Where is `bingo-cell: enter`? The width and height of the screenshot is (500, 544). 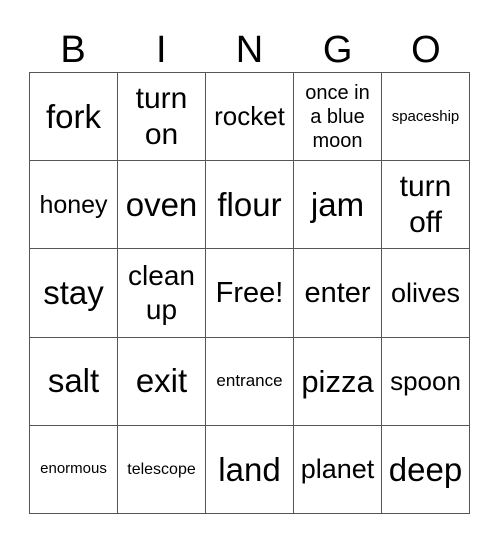 bingo-cell: enter is located at coordinates (338, 293).